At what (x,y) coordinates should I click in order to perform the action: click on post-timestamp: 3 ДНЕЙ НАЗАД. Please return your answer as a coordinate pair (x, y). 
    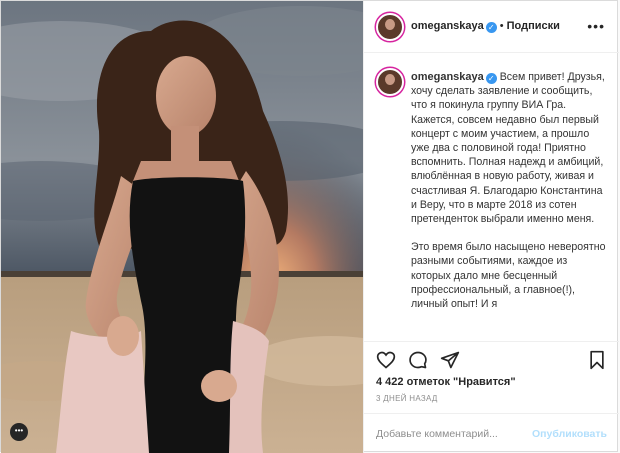
    Looking at the image, I should click on (407, 398).